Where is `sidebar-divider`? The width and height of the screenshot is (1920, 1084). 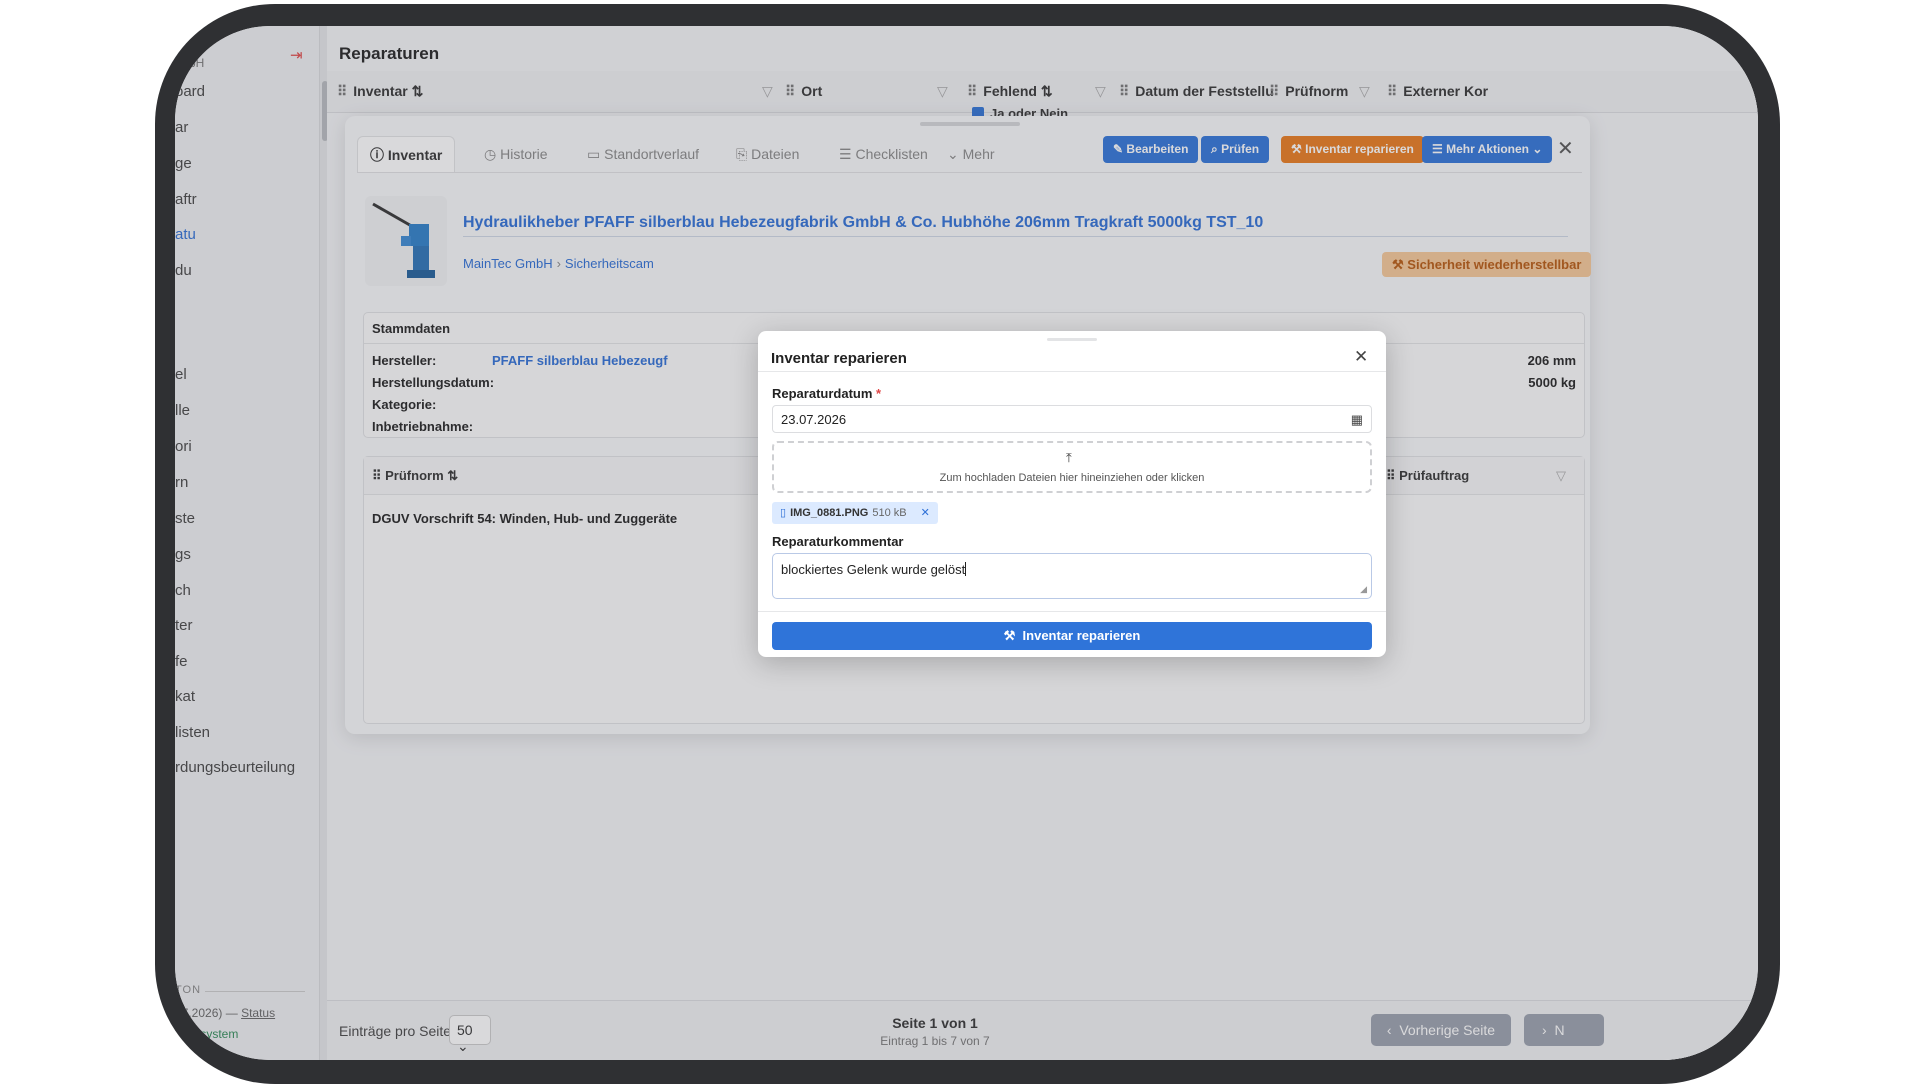 sidebar-divider is located at coordinates (255, 991).